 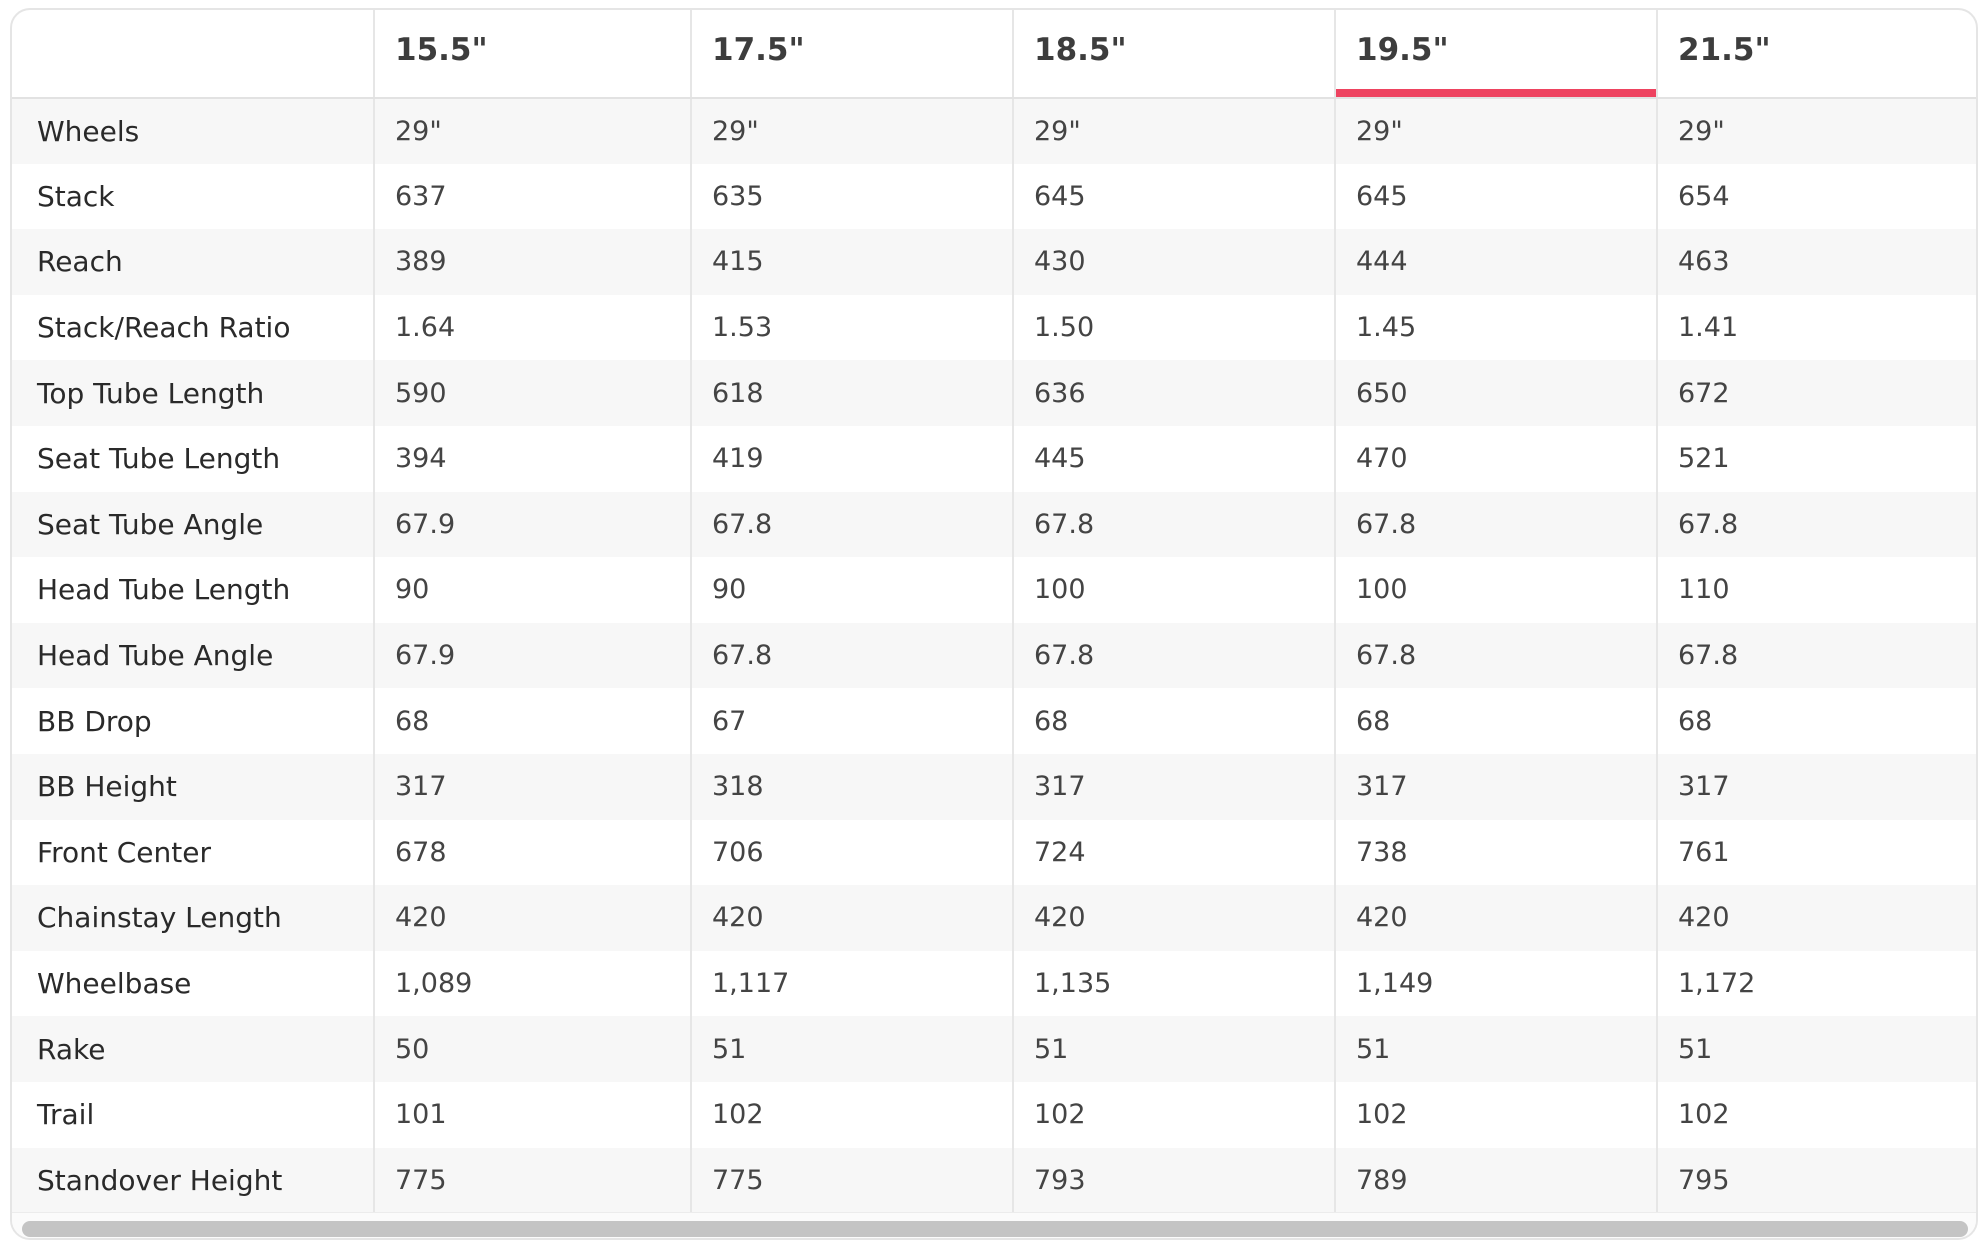 What do you see at coordinates (1816, 196) in the screenshot?
I see `table-cell: 654` at bounding box center [1816, 196].